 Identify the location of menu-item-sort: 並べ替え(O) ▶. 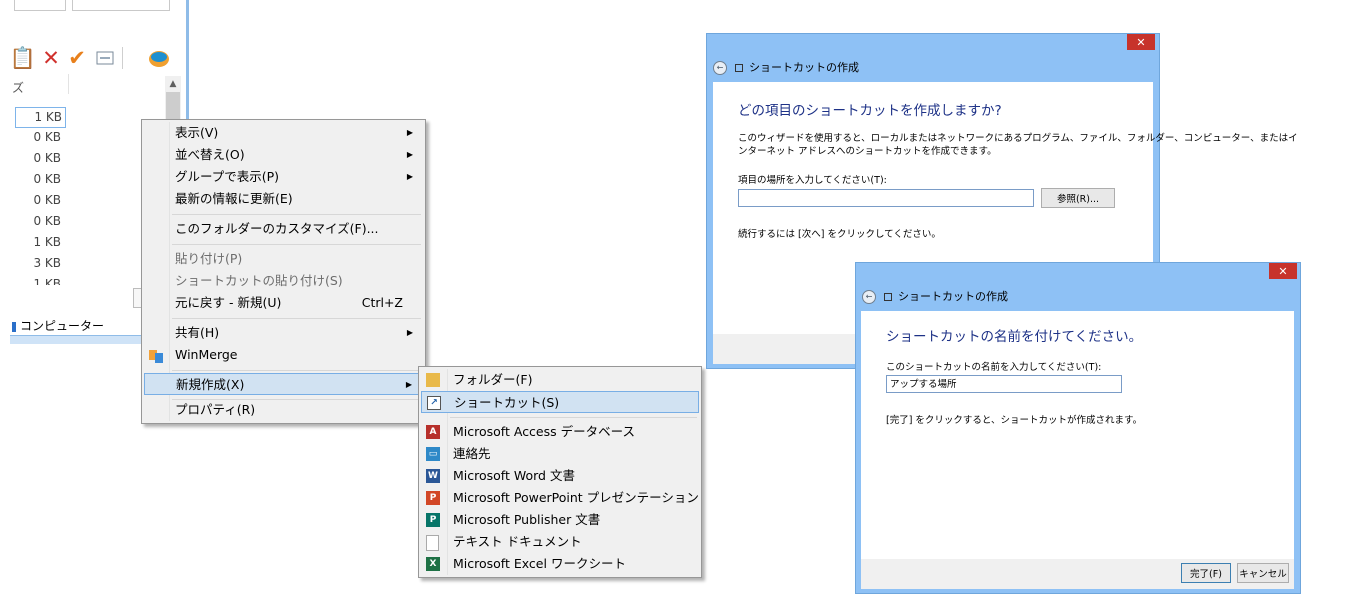
(283, 155).